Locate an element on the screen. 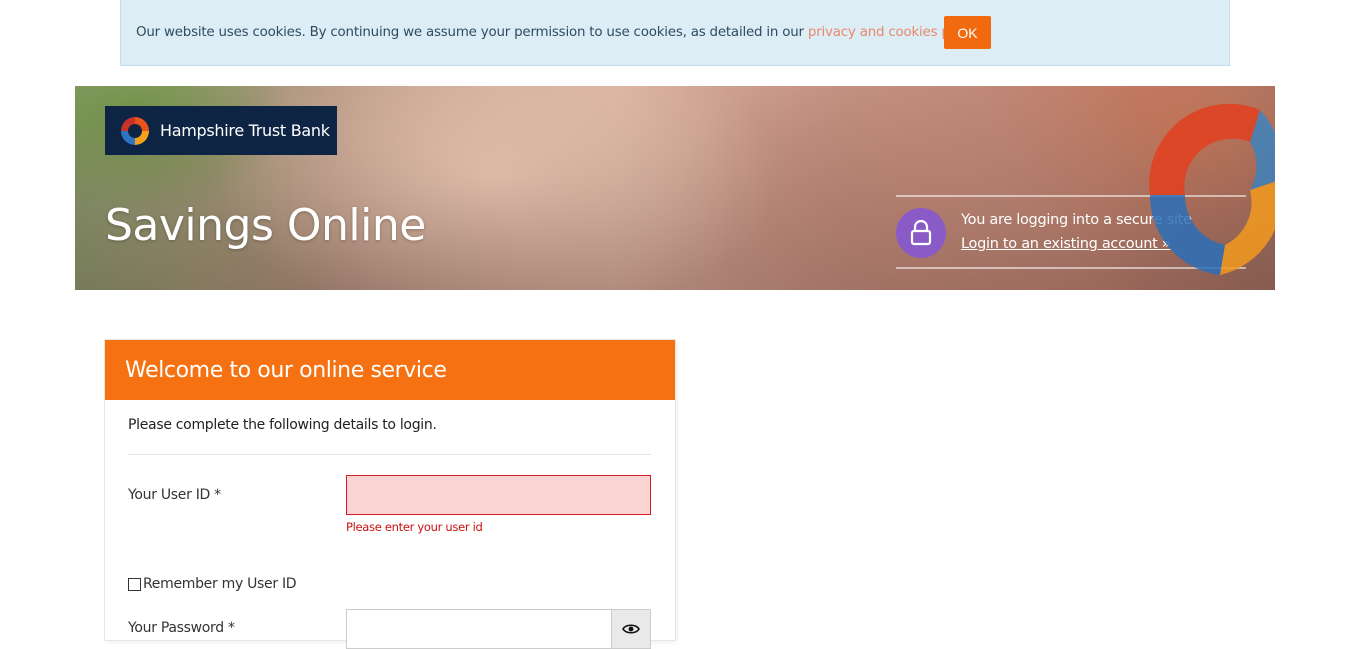  login-panel-header: Welcome to our online service is located at coordinates (390, 370).